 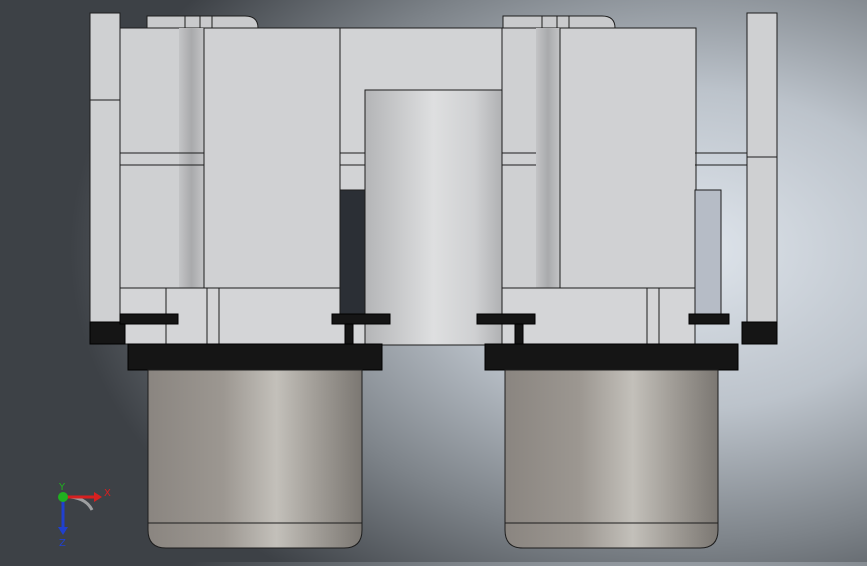 I want to click on top-clip-left, so click(x=202, y=22).